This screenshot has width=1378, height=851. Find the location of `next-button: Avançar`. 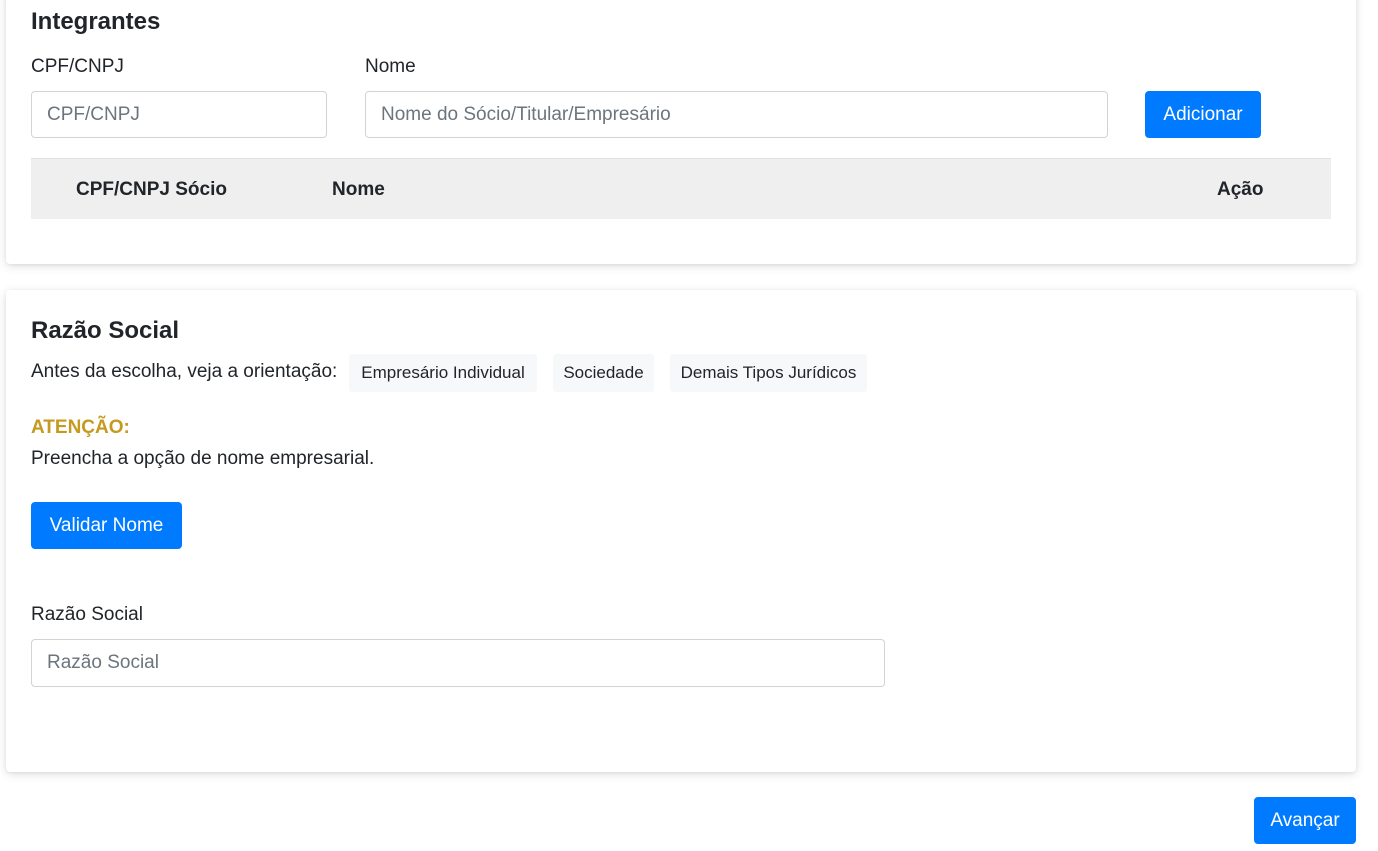

next-button: Avançar is located at coordinates (1305, 820).